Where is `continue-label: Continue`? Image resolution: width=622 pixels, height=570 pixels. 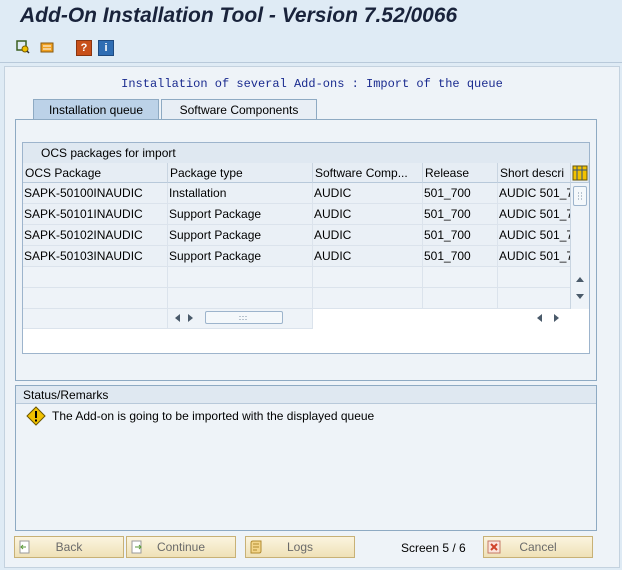
continue-label: Continue is located at coordinates (181, 547).